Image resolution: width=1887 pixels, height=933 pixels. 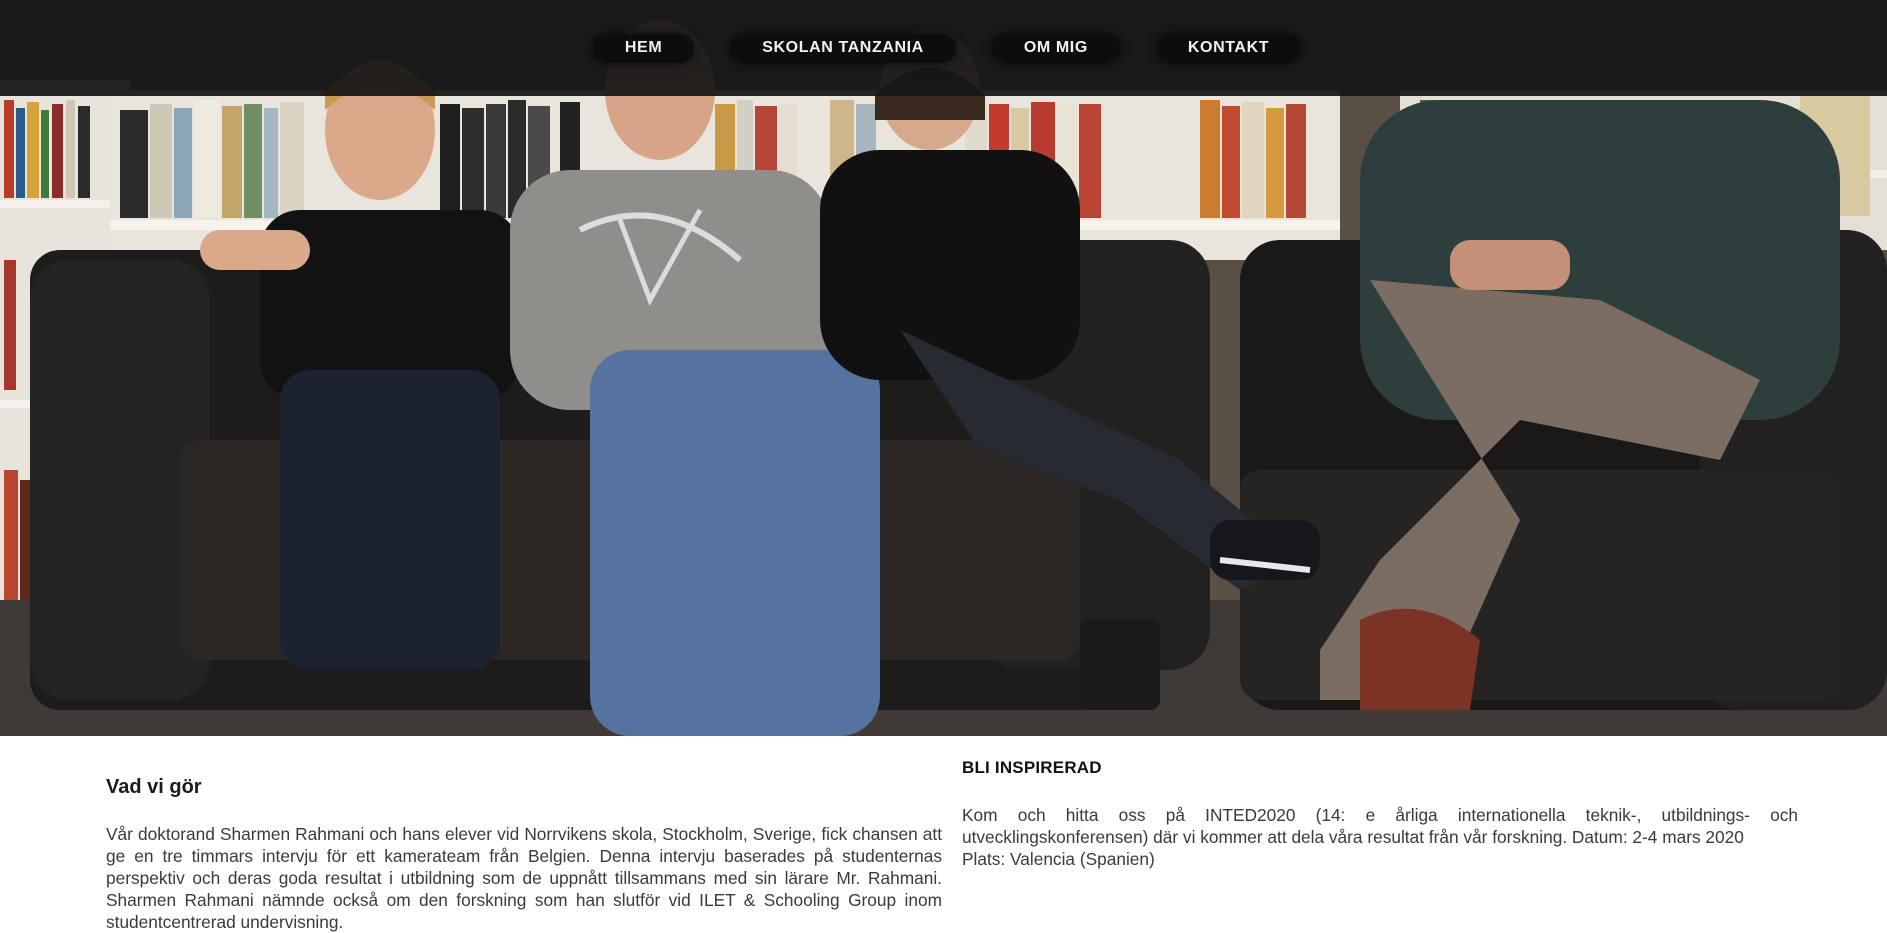 I want to click on section-heading: Vad vi gör, so click(x=154, y=787).